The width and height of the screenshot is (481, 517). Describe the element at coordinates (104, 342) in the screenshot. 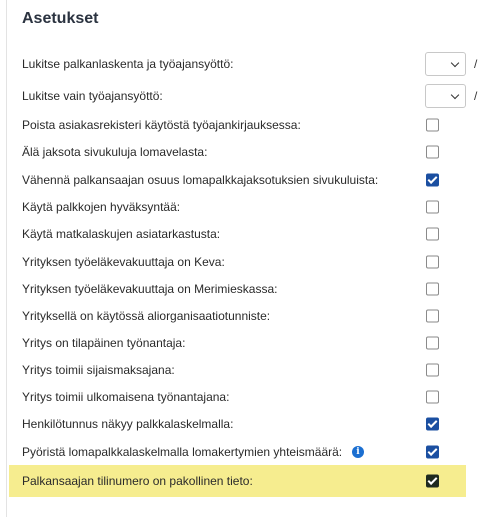

I see `setting-label: Yritys on tilapäinen työnantaja:` at that location.